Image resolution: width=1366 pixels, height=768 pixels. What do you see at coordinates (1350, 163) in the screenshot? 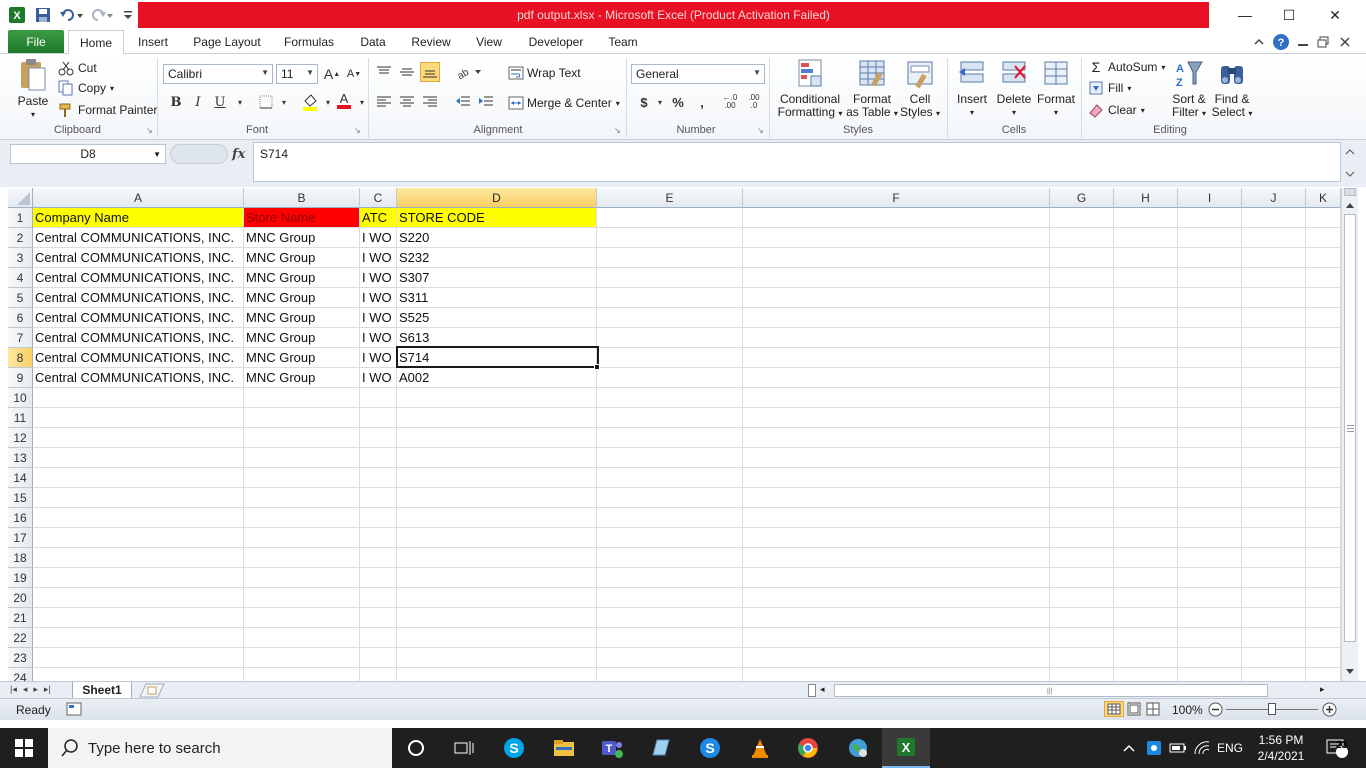
I see `expand-formula-bar-icon` at bounding box center [1350, 163].